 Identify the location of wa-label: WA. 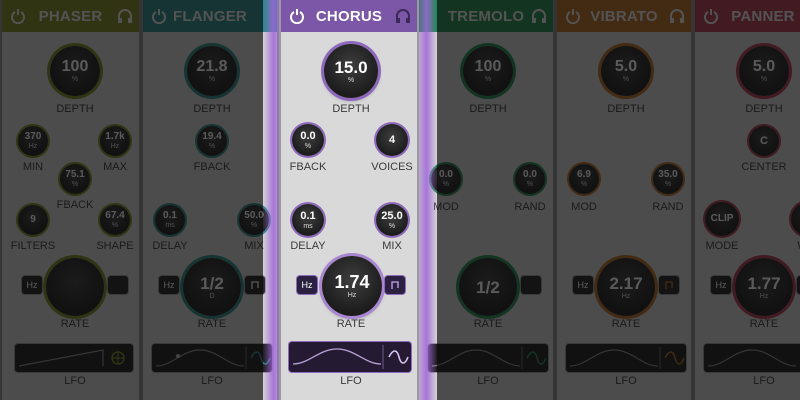
(785, 246).